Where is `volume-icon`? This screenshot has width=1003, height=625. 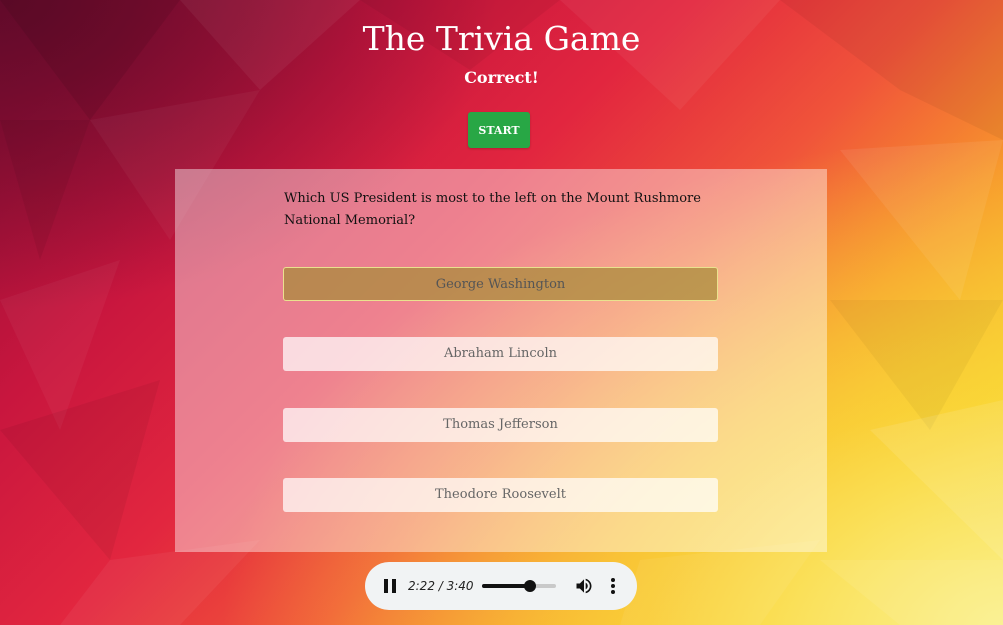
volume-icon is located at coordinates (584, 586).